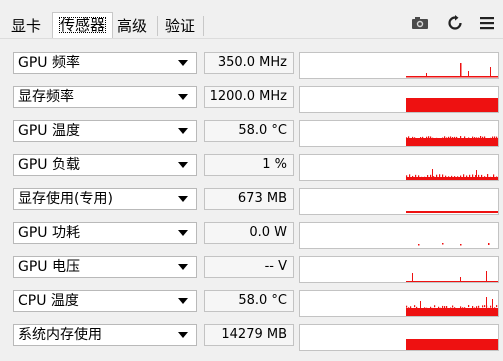  I want to click on camera-icon, so click(420, 23).